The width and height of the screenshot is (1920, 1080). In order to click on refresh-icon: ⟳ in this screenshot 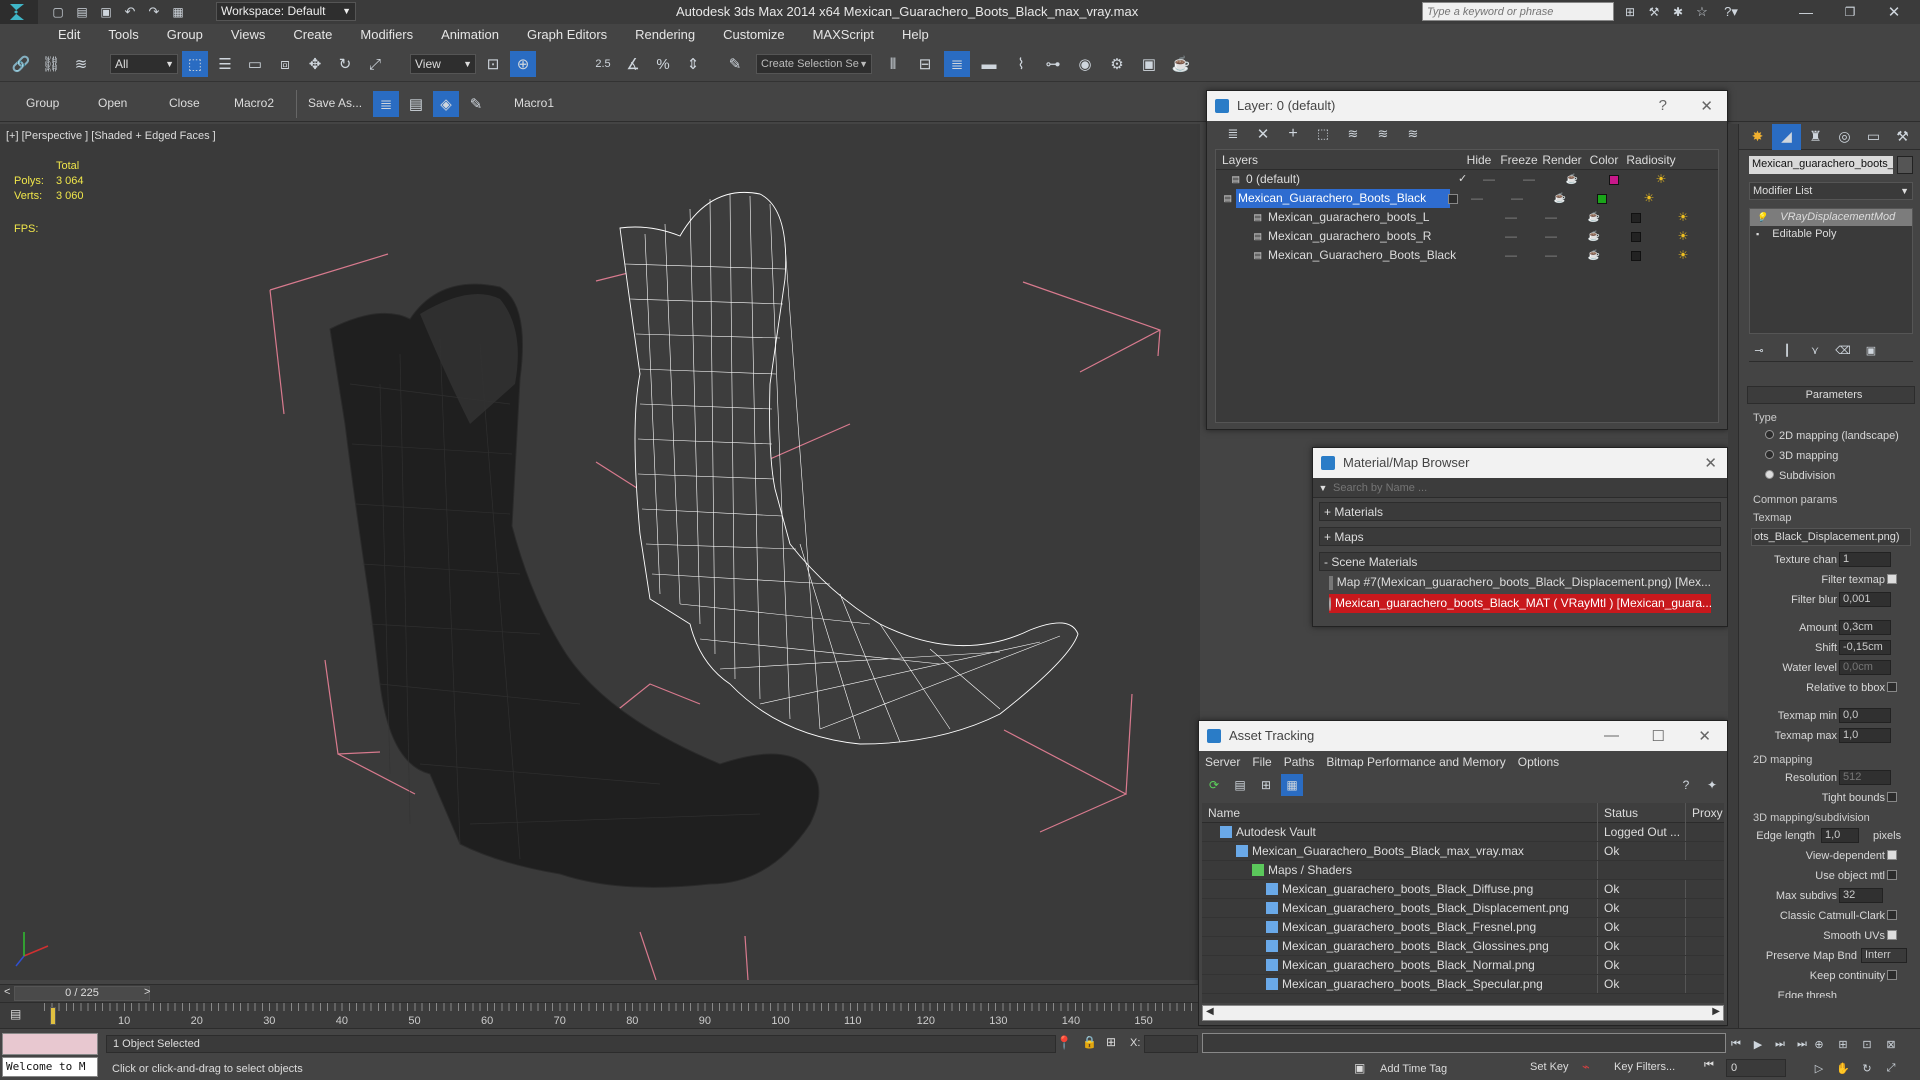, I will do `click(1214, 785)`.